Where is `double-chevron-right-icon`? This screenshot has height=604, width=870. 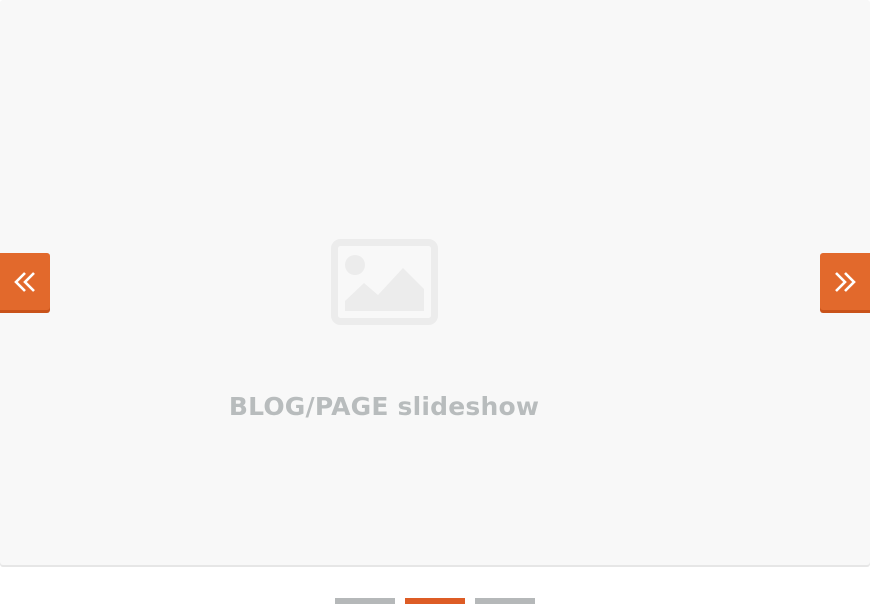 double-chevron-right-icon is located at coordinates (845, 281).